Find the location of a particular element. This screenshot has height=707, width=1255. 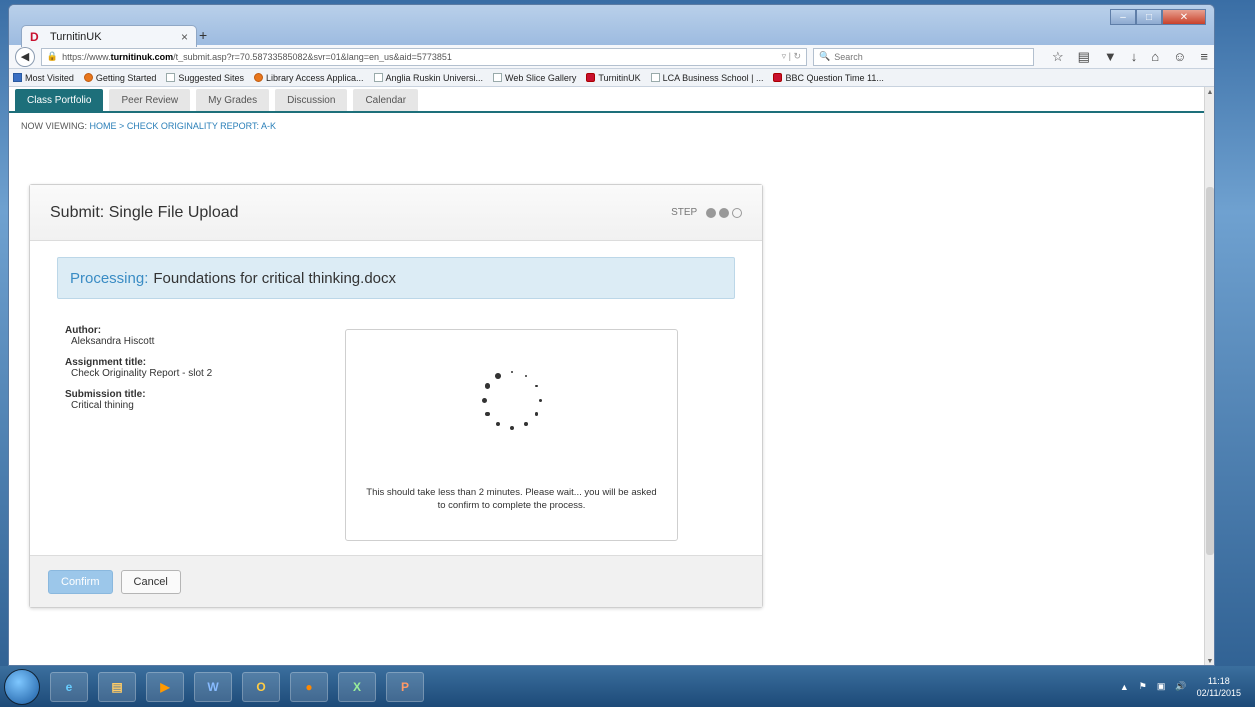

tab-my-grades: My Grades is located at coordinates (233, 100).